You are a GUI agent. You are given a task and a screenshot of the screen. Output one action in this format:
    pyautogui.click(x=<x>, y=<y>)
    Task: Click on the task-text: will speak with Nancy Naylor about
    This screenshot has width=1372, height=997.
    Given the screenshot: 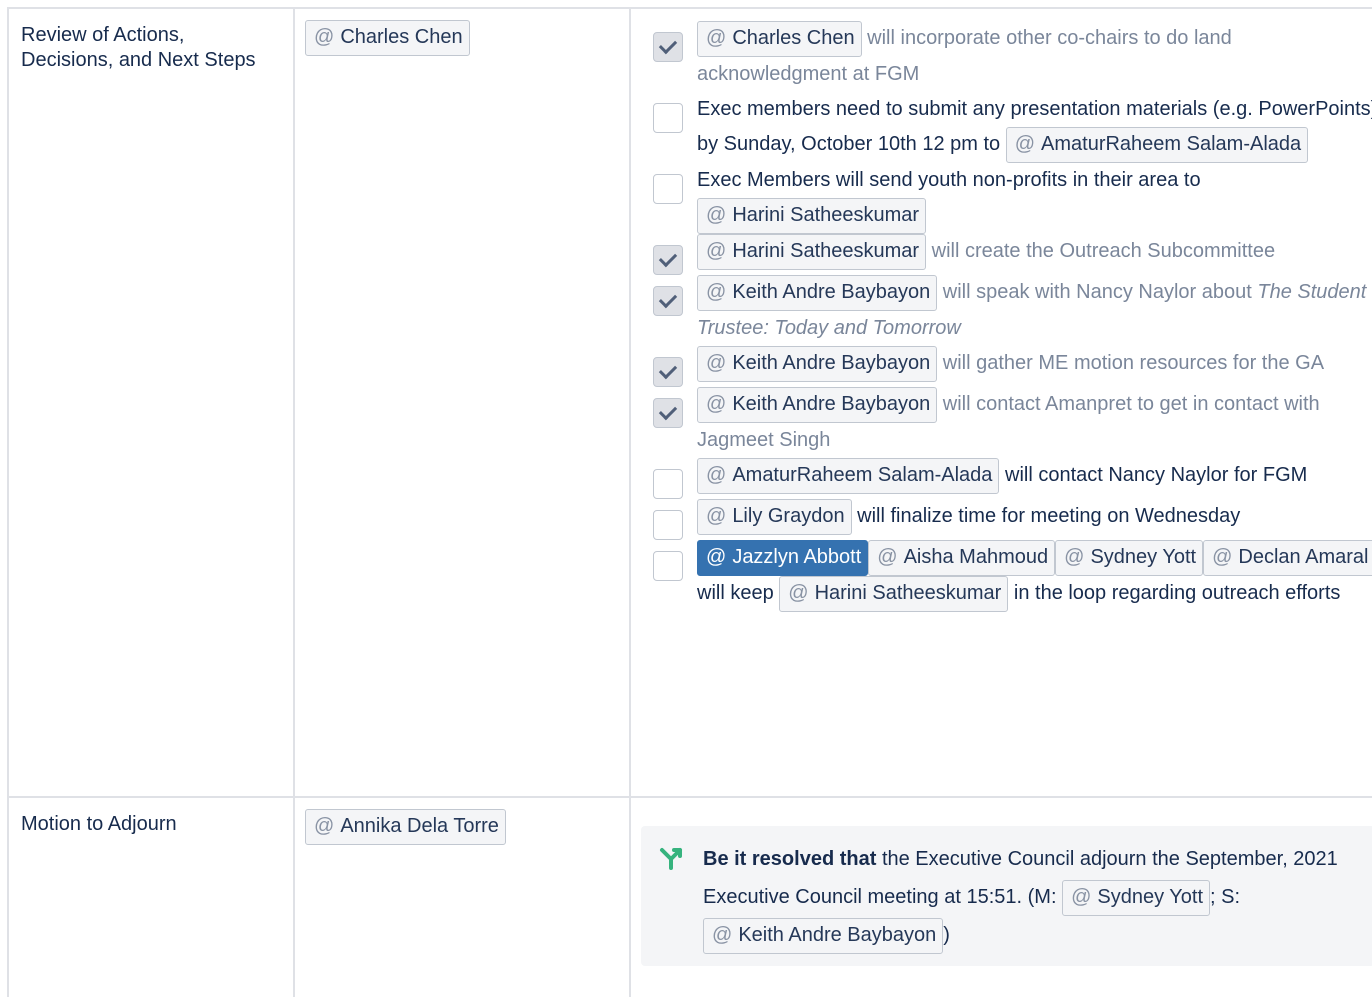 What is the action you would take?
    pyautogui.click(x=1097, y=292)
    